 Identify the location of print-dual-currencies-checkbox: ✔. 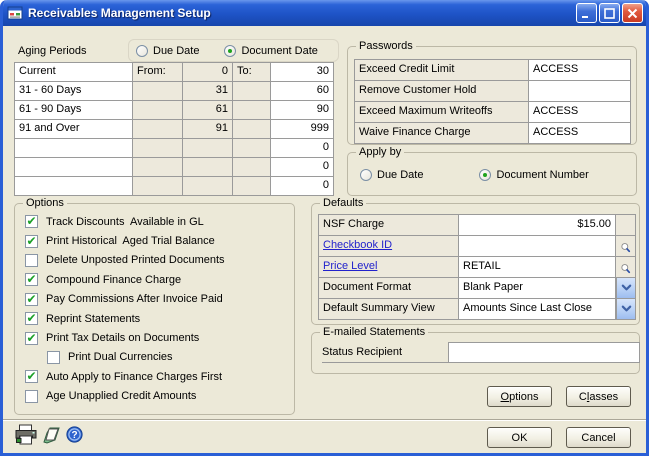
(53, 357).